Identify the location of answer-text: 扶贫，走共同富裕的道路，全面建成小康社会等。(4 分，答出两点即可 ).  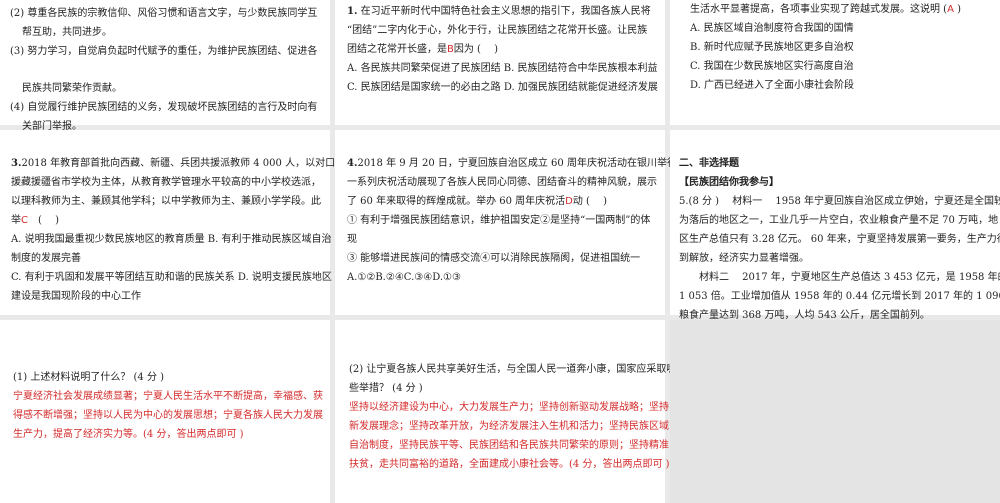
(509, 464).